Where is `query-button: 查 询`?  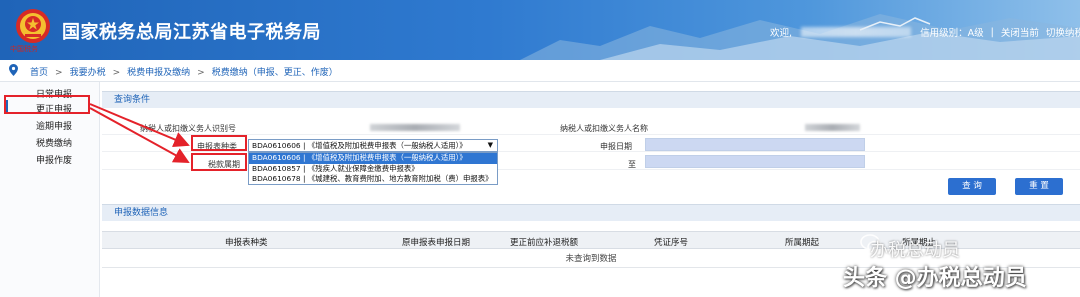 query-button: 查 询 is located at coordinates (972, 186).